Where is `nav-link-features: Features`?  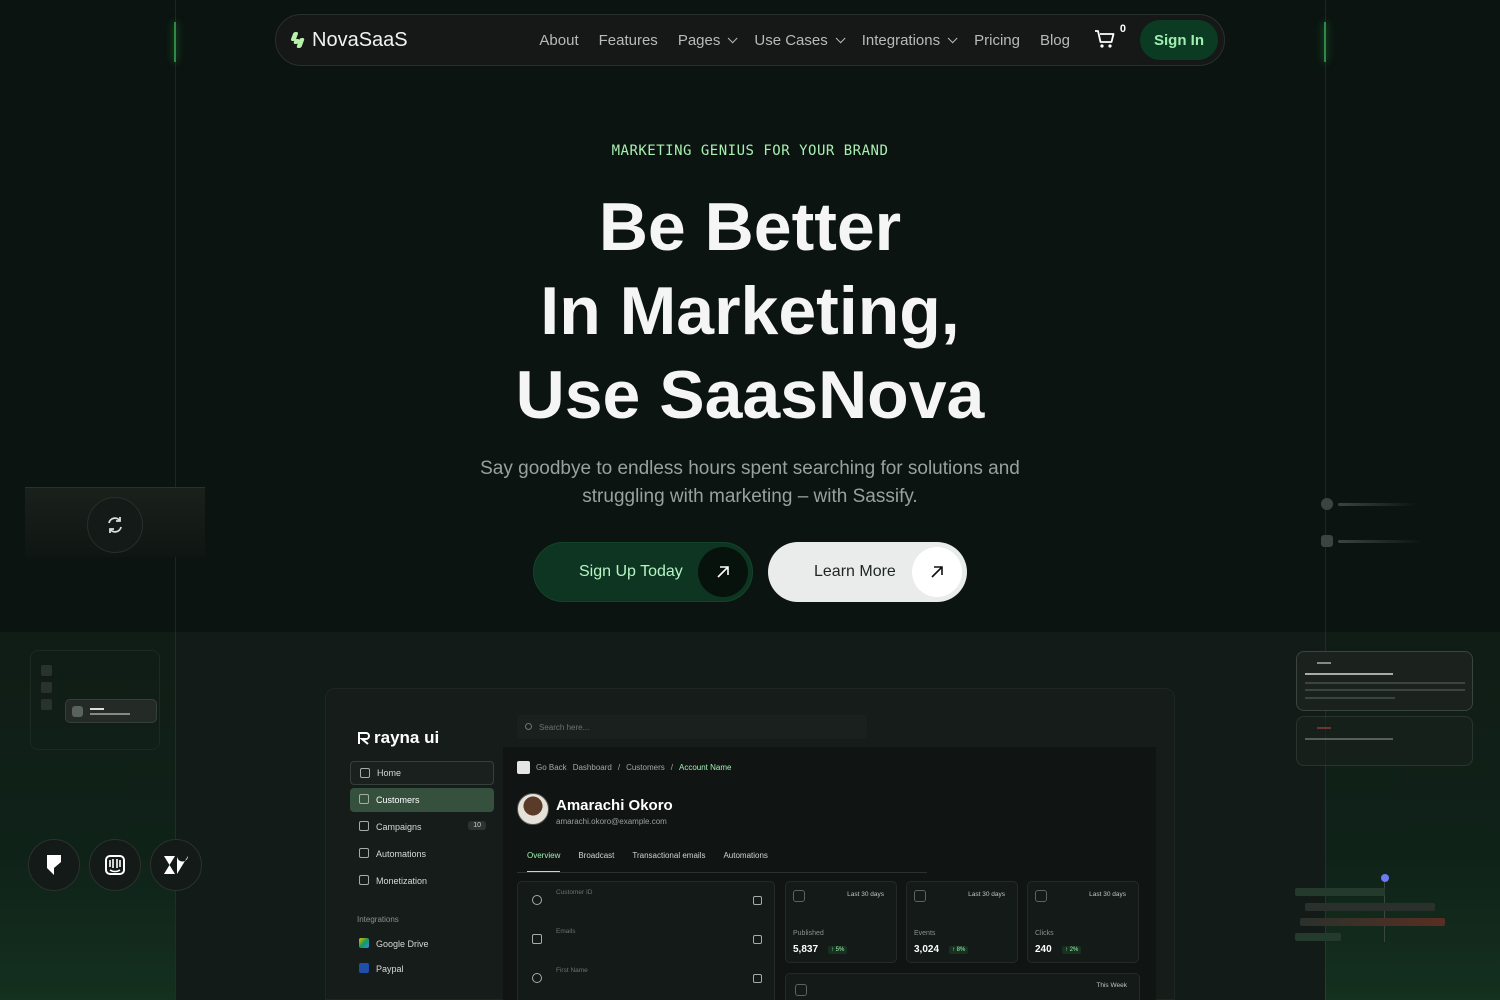
nav-link-features: Features is located at coordinates (628, 40).